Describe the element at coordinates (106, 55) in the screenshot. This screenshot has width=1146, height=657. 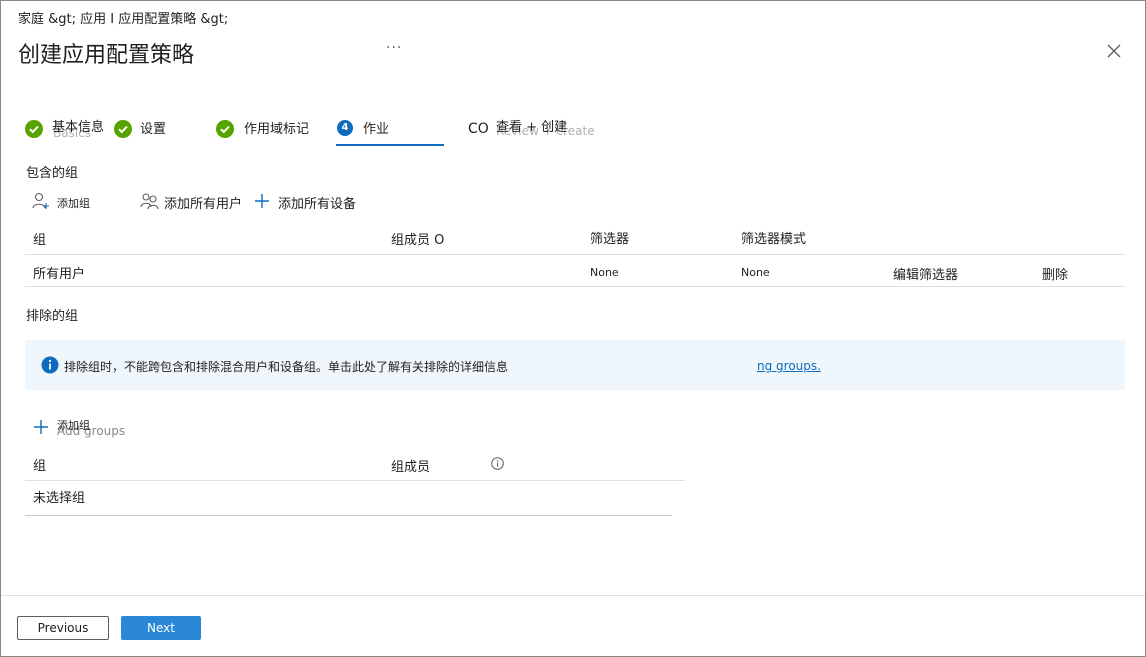
I see `page-title: 创建应用配置策略` at that location.